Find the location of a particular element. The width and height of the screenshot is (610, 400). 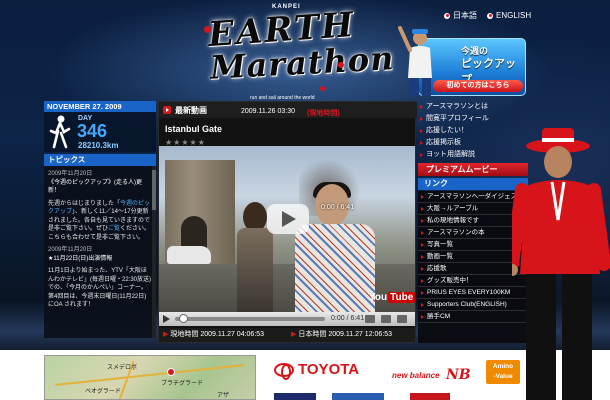

local-time: ▶ 現地時間 2009.11.27 04:06:53 is located at coordinates (213, 335).